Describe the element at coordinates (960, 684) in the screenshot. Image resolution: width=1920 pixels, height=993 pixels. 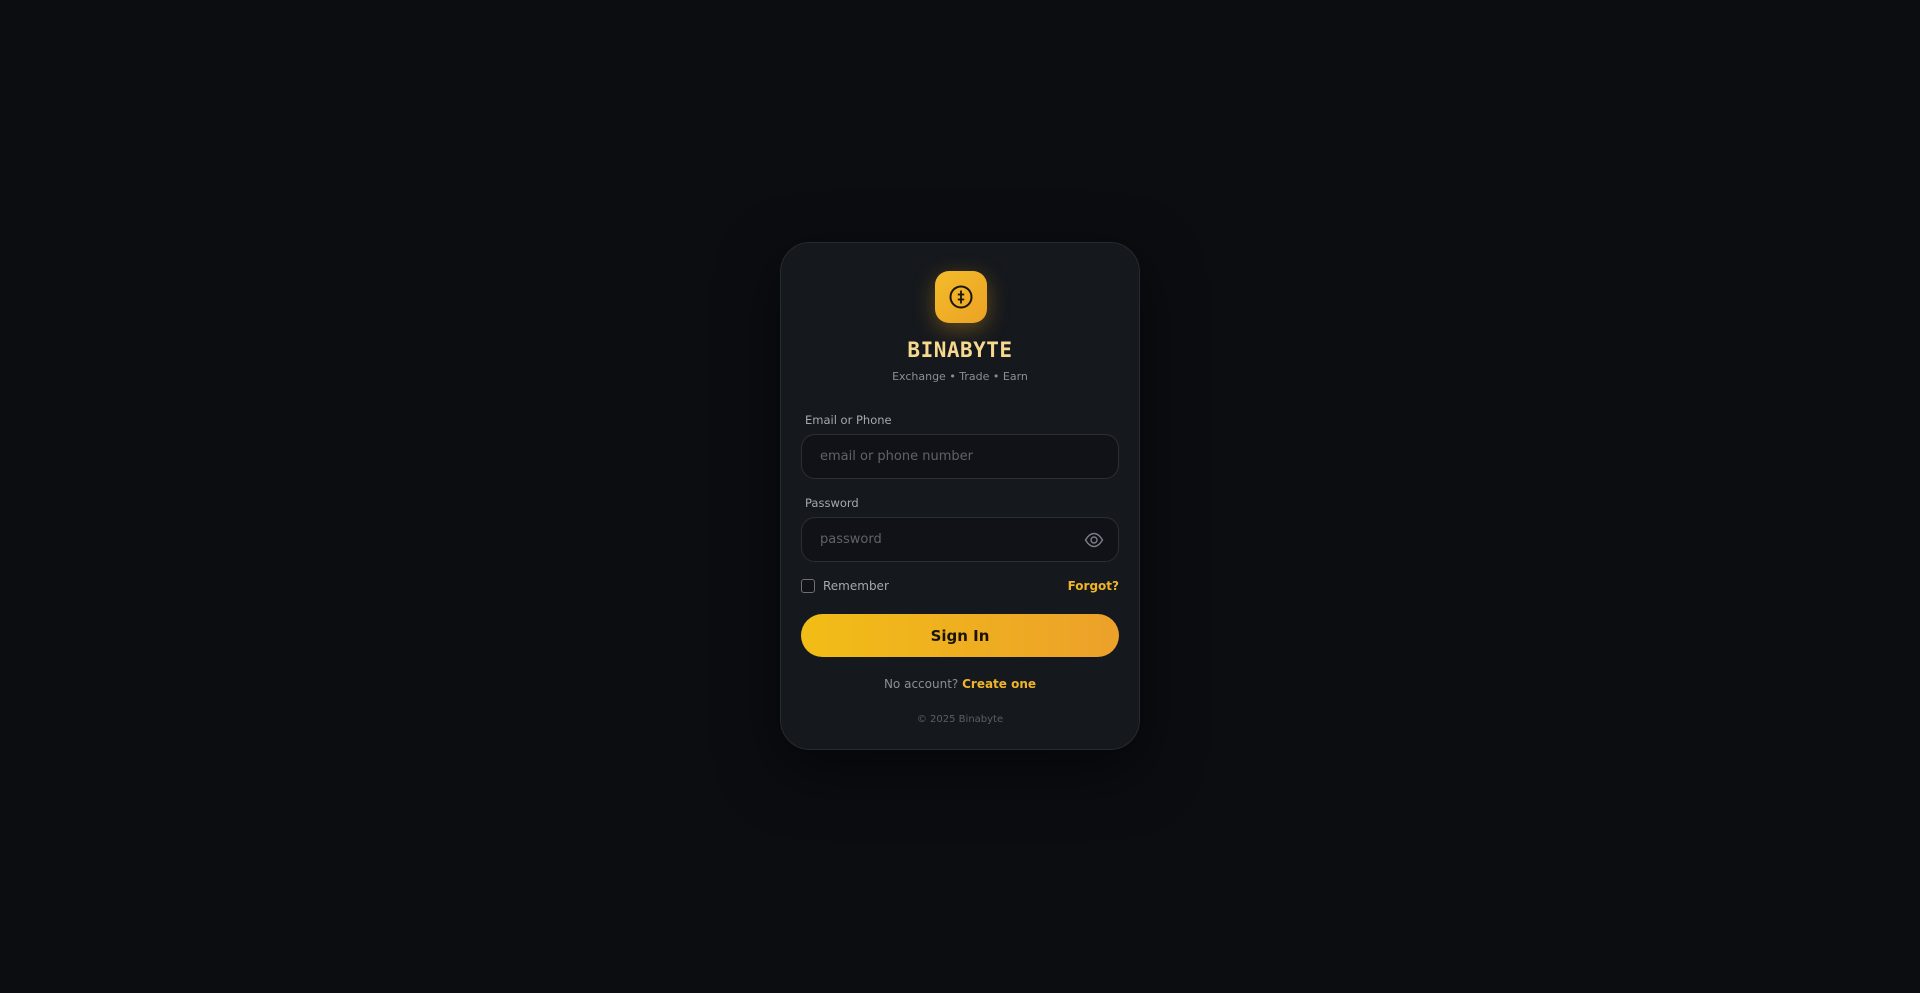
I see `signup-row: No account? Create one` at that location.